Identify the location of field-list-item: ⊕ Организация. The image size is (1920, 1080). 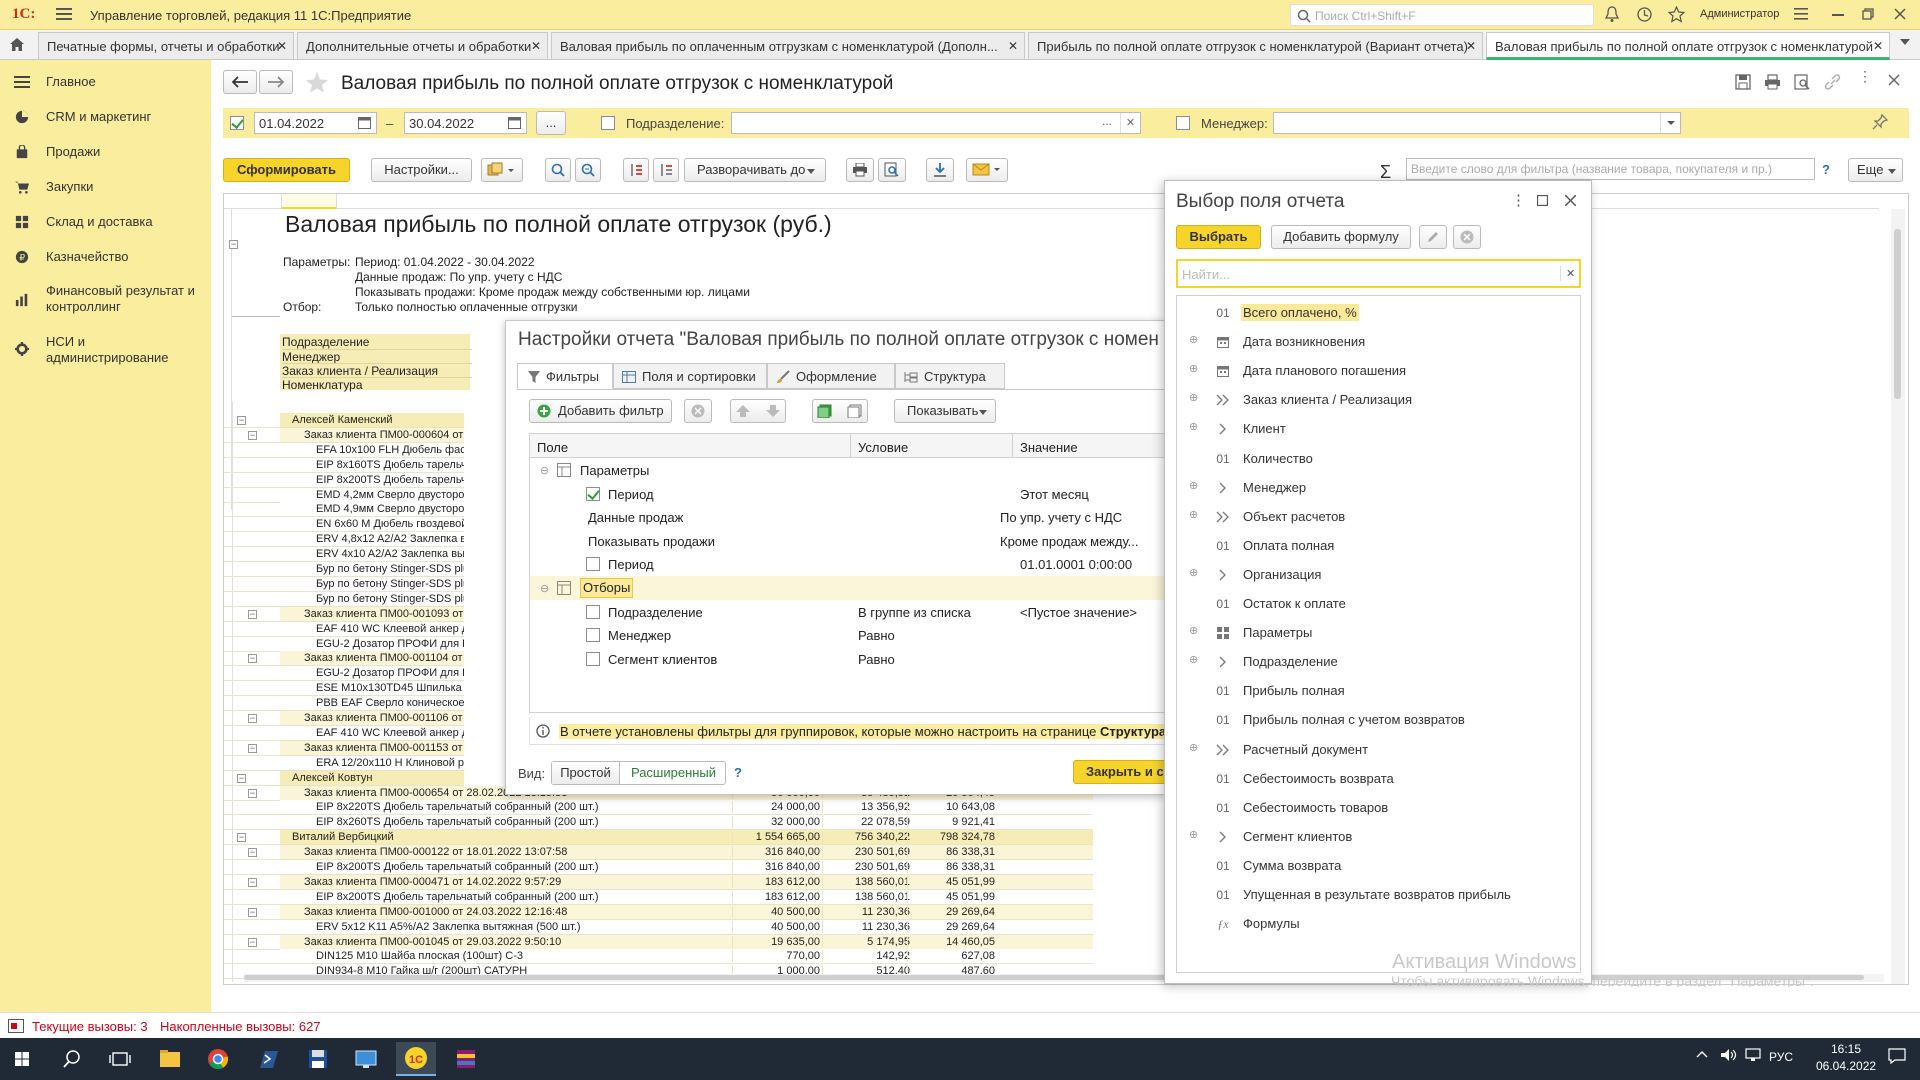
(1377, 574).